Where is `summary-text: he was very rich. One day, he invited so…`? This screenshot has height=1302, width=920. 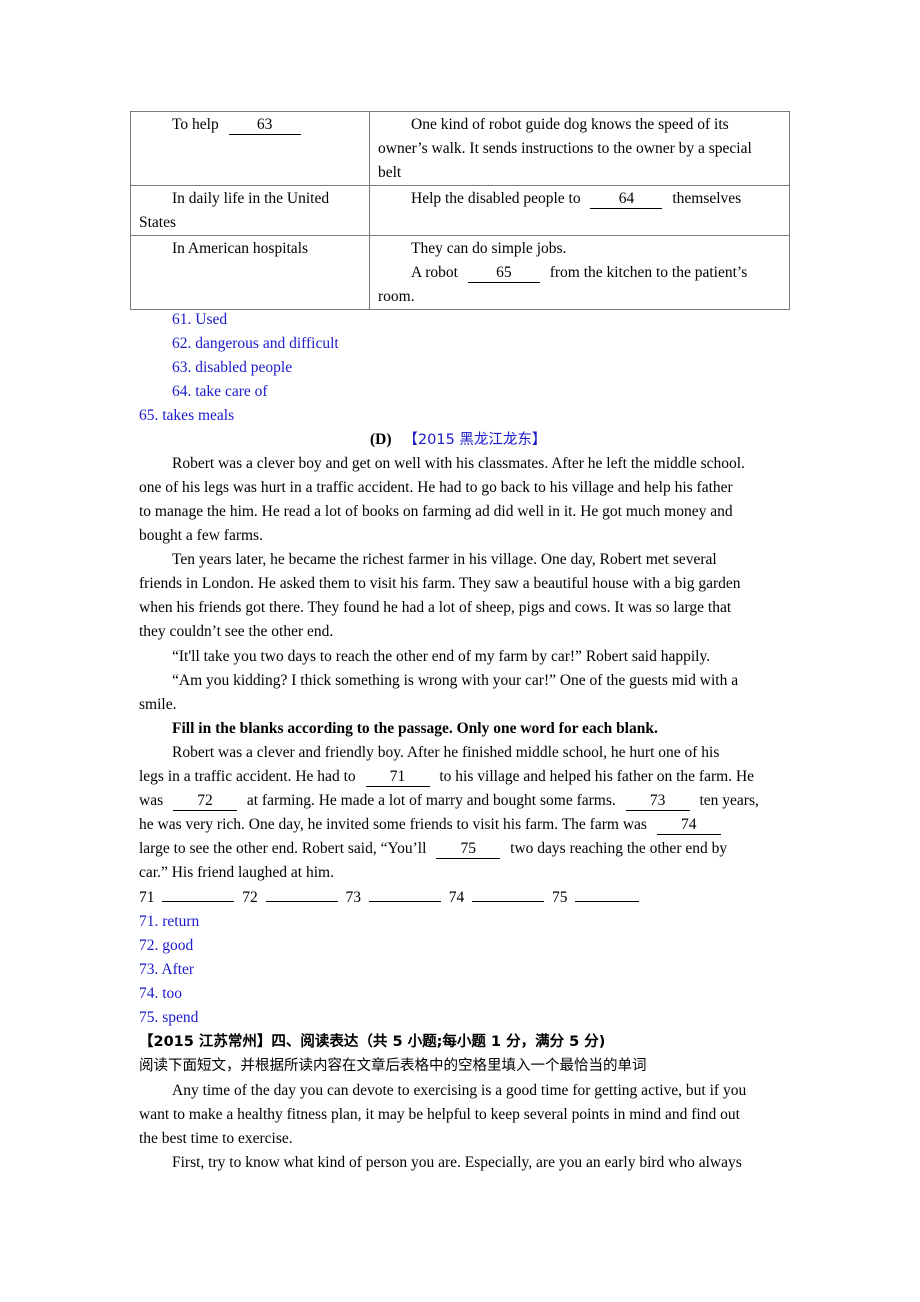 summary-text: he was very rich. One day, he invited so… is located at coordinates (393, 824).